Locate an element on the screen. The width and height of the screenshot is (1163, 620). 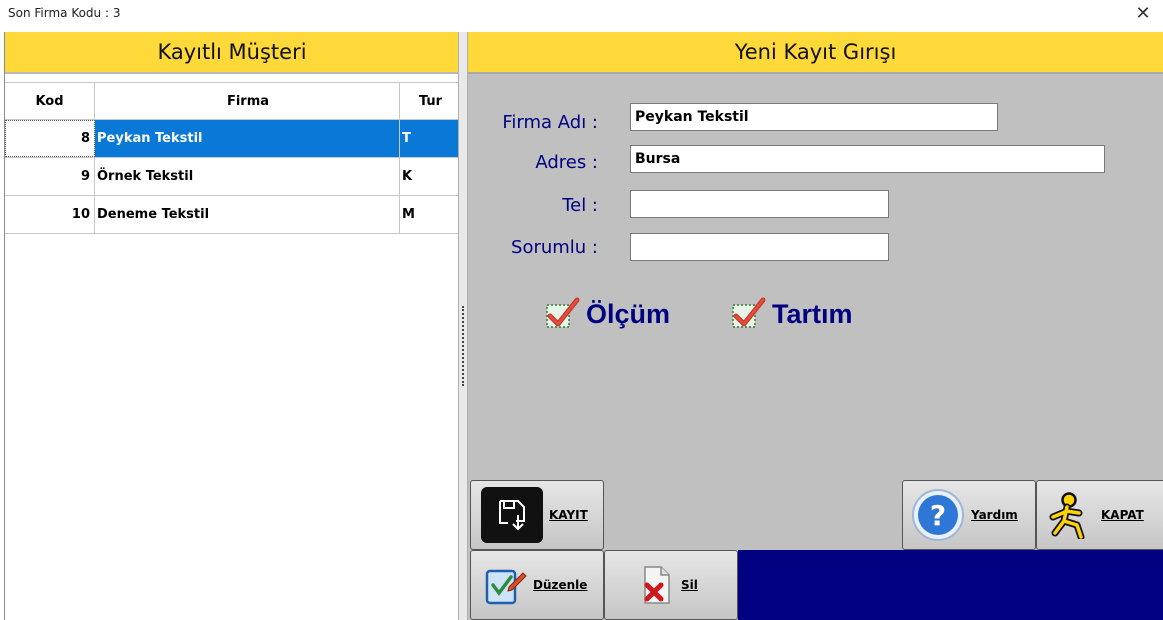
sorumlu-input is located at coordinates (759, 247).